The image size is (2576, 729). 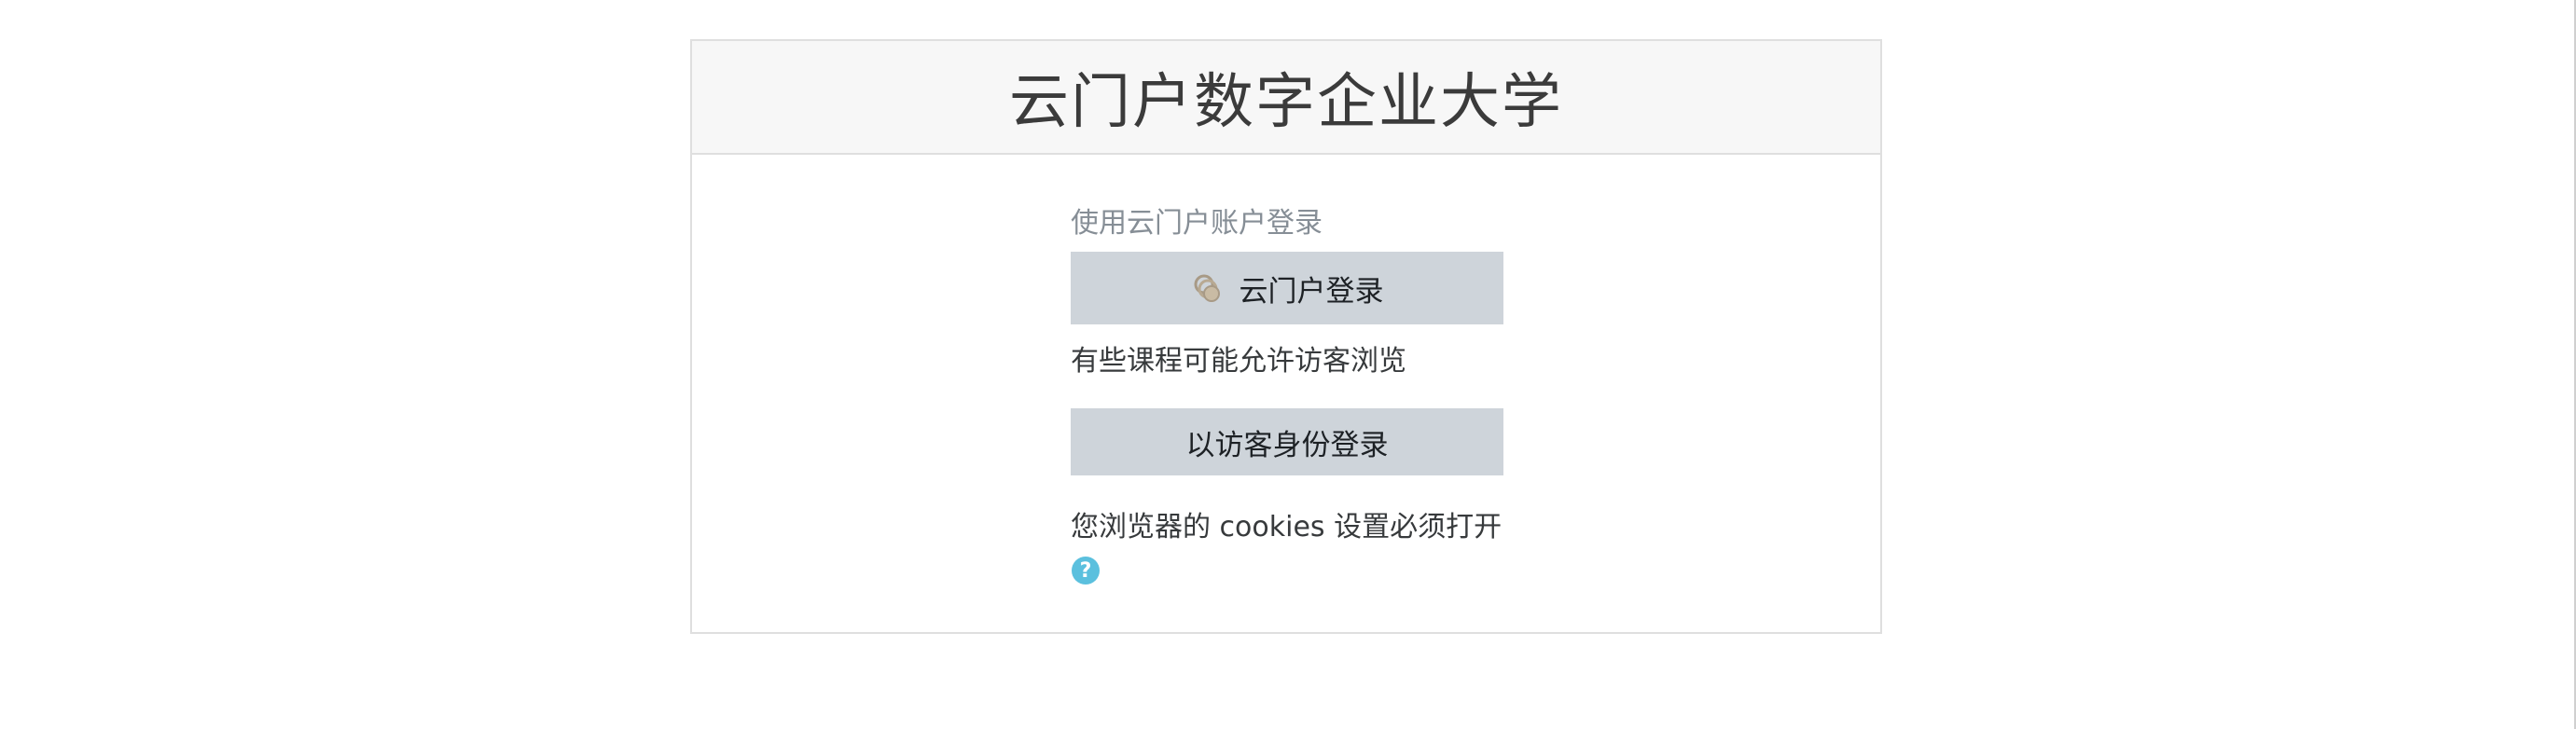 What do you see at coordinates (1311, 291) in the screenshot?
I see `portal-login-button-label: 云门户登录` at bounding box center [1311, 291].